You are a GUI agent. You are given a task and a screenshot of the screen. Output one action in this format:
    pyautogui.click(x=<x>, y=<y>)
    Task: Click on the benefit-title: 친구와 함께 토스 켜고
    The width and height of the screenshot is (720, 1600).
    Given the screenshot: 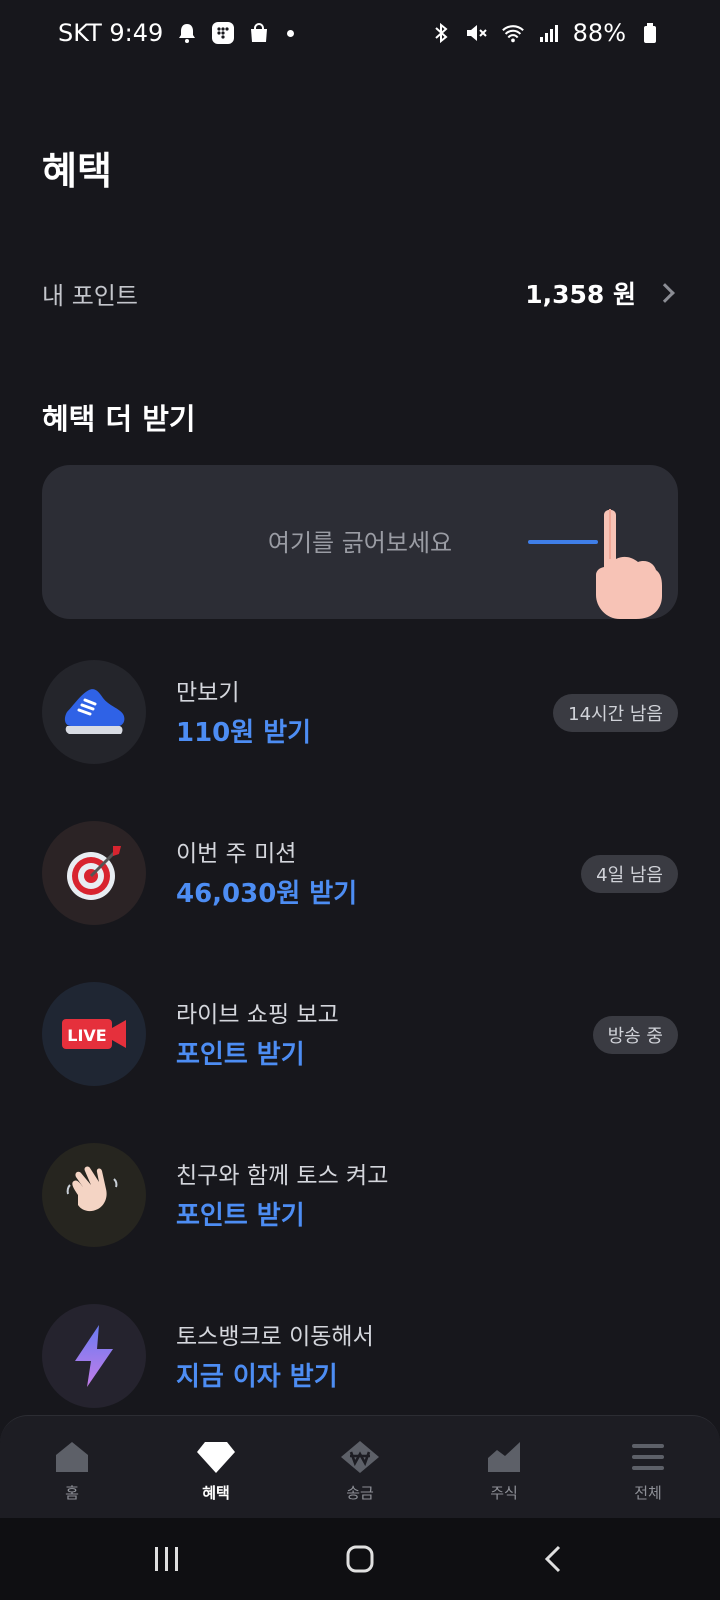 What is the action you would take?
    pyautogui.click(x=282, y=1176)
    